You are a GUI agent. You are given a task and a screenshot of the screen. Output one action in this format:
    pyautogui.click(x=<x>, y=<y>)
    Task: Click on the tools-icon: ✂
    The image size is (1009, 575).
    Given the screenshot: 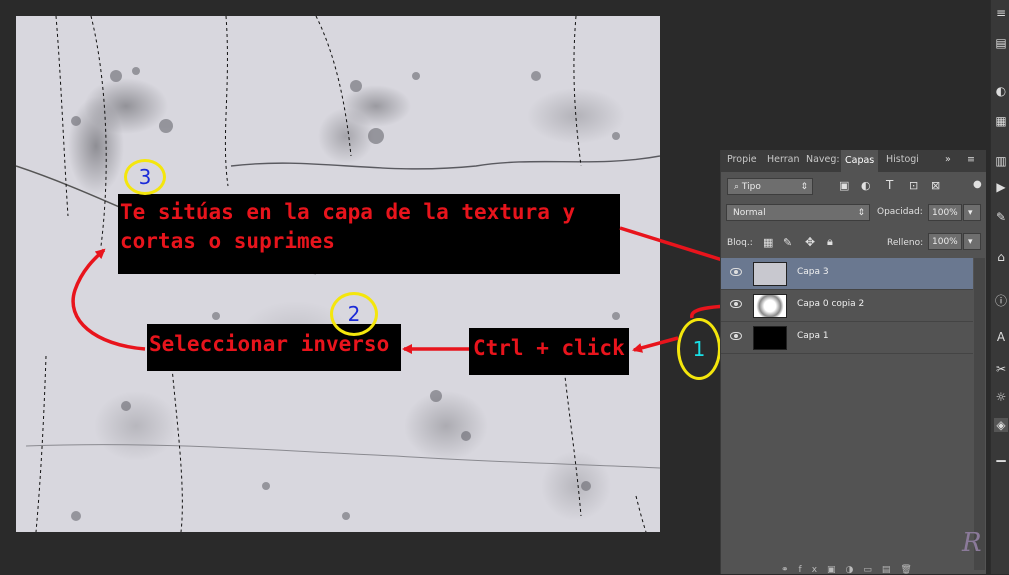 What is the action you would take?
    pyautogui.click(x=1001, y=369)
    